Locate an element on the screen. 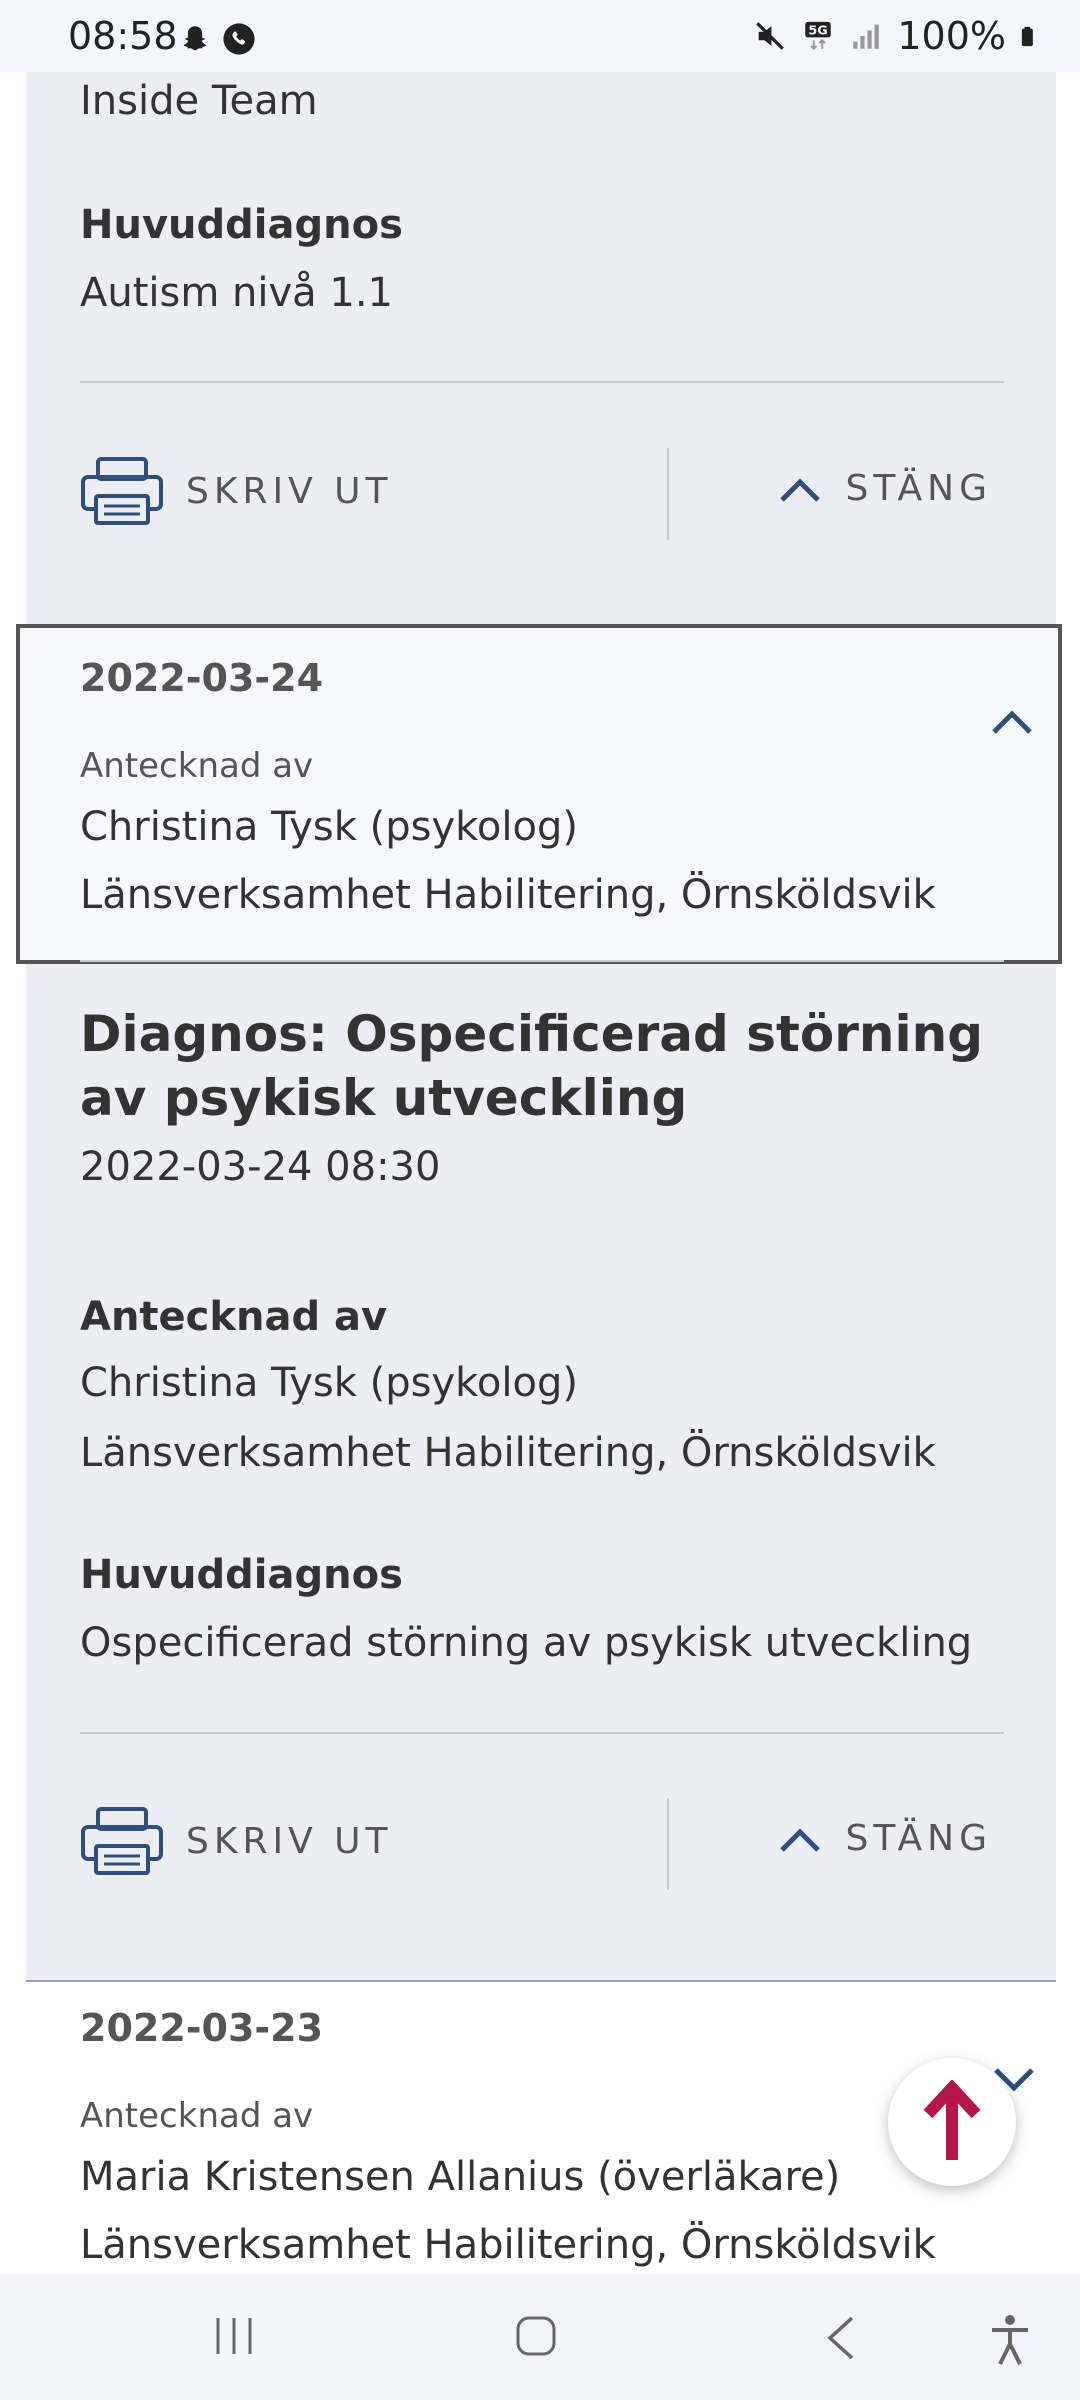 This screenshot has width=1080, height=2400. card-date: 2022-03-24 is located at coordinates (202, 678).